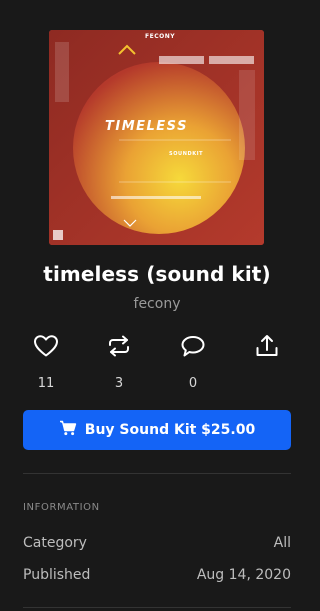 This screenshot has width=320, height=611. I want to click on repost-icon, so click(119, 348).